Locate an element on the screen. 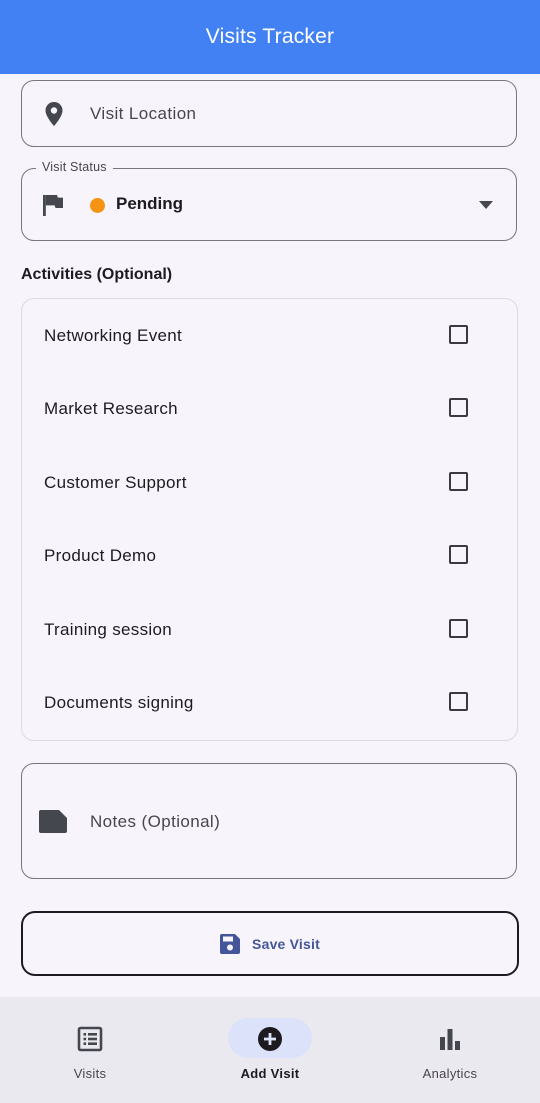 Image resolution: width=540 pixels, height=1103 pixels. list-icon is located at coordinates (90, 1039).